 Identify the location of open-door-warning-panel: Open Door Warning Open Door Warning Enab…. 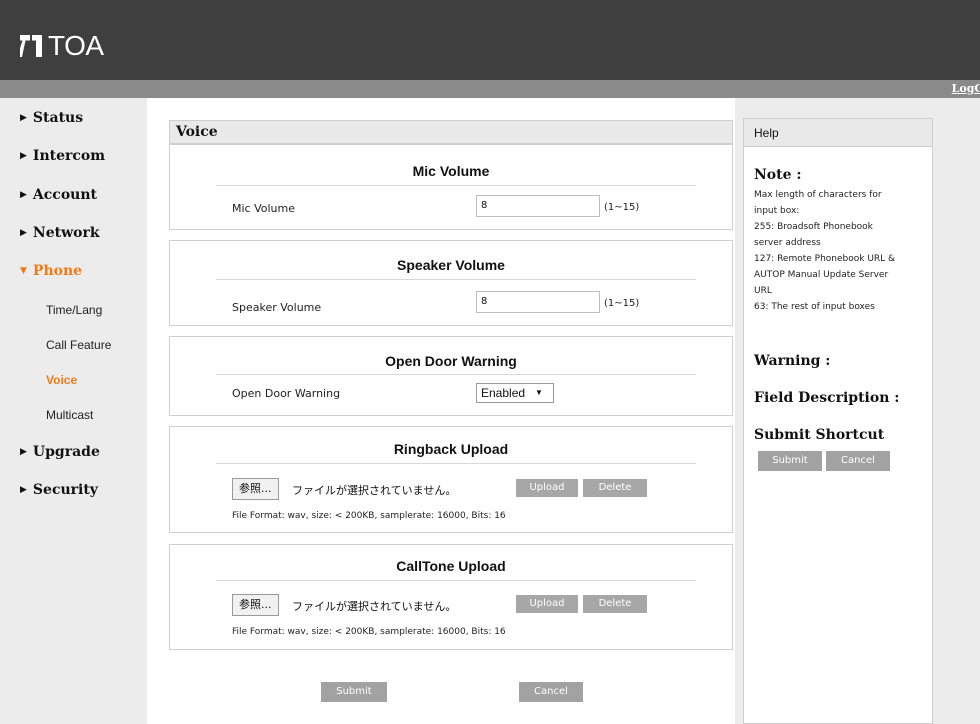
(451, 376).